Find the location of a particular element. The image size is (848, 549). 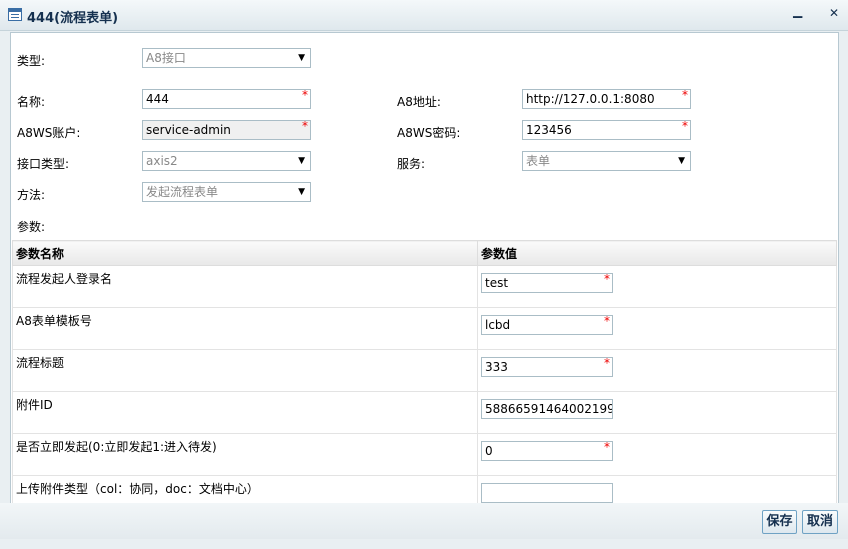

service-value: 表单 is located at coordinates (538, 161).